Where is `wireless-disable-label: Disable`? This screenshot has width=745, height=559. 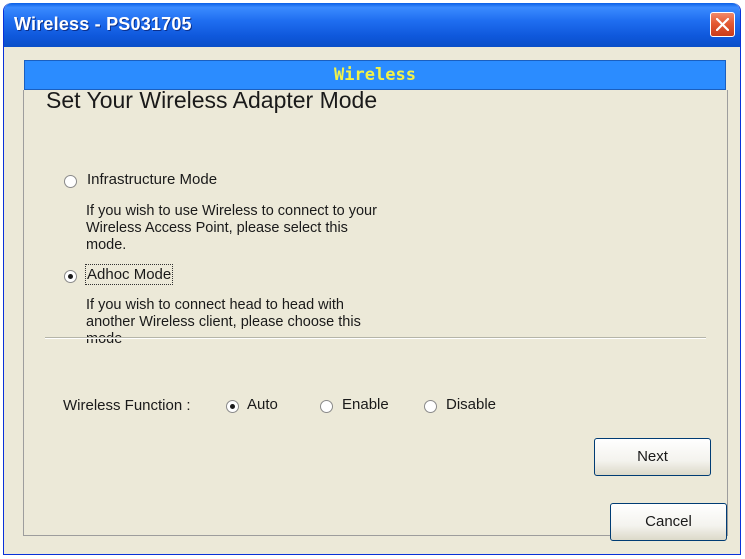 wireless-disable-label: Disable is located at coordinates (471, 404).